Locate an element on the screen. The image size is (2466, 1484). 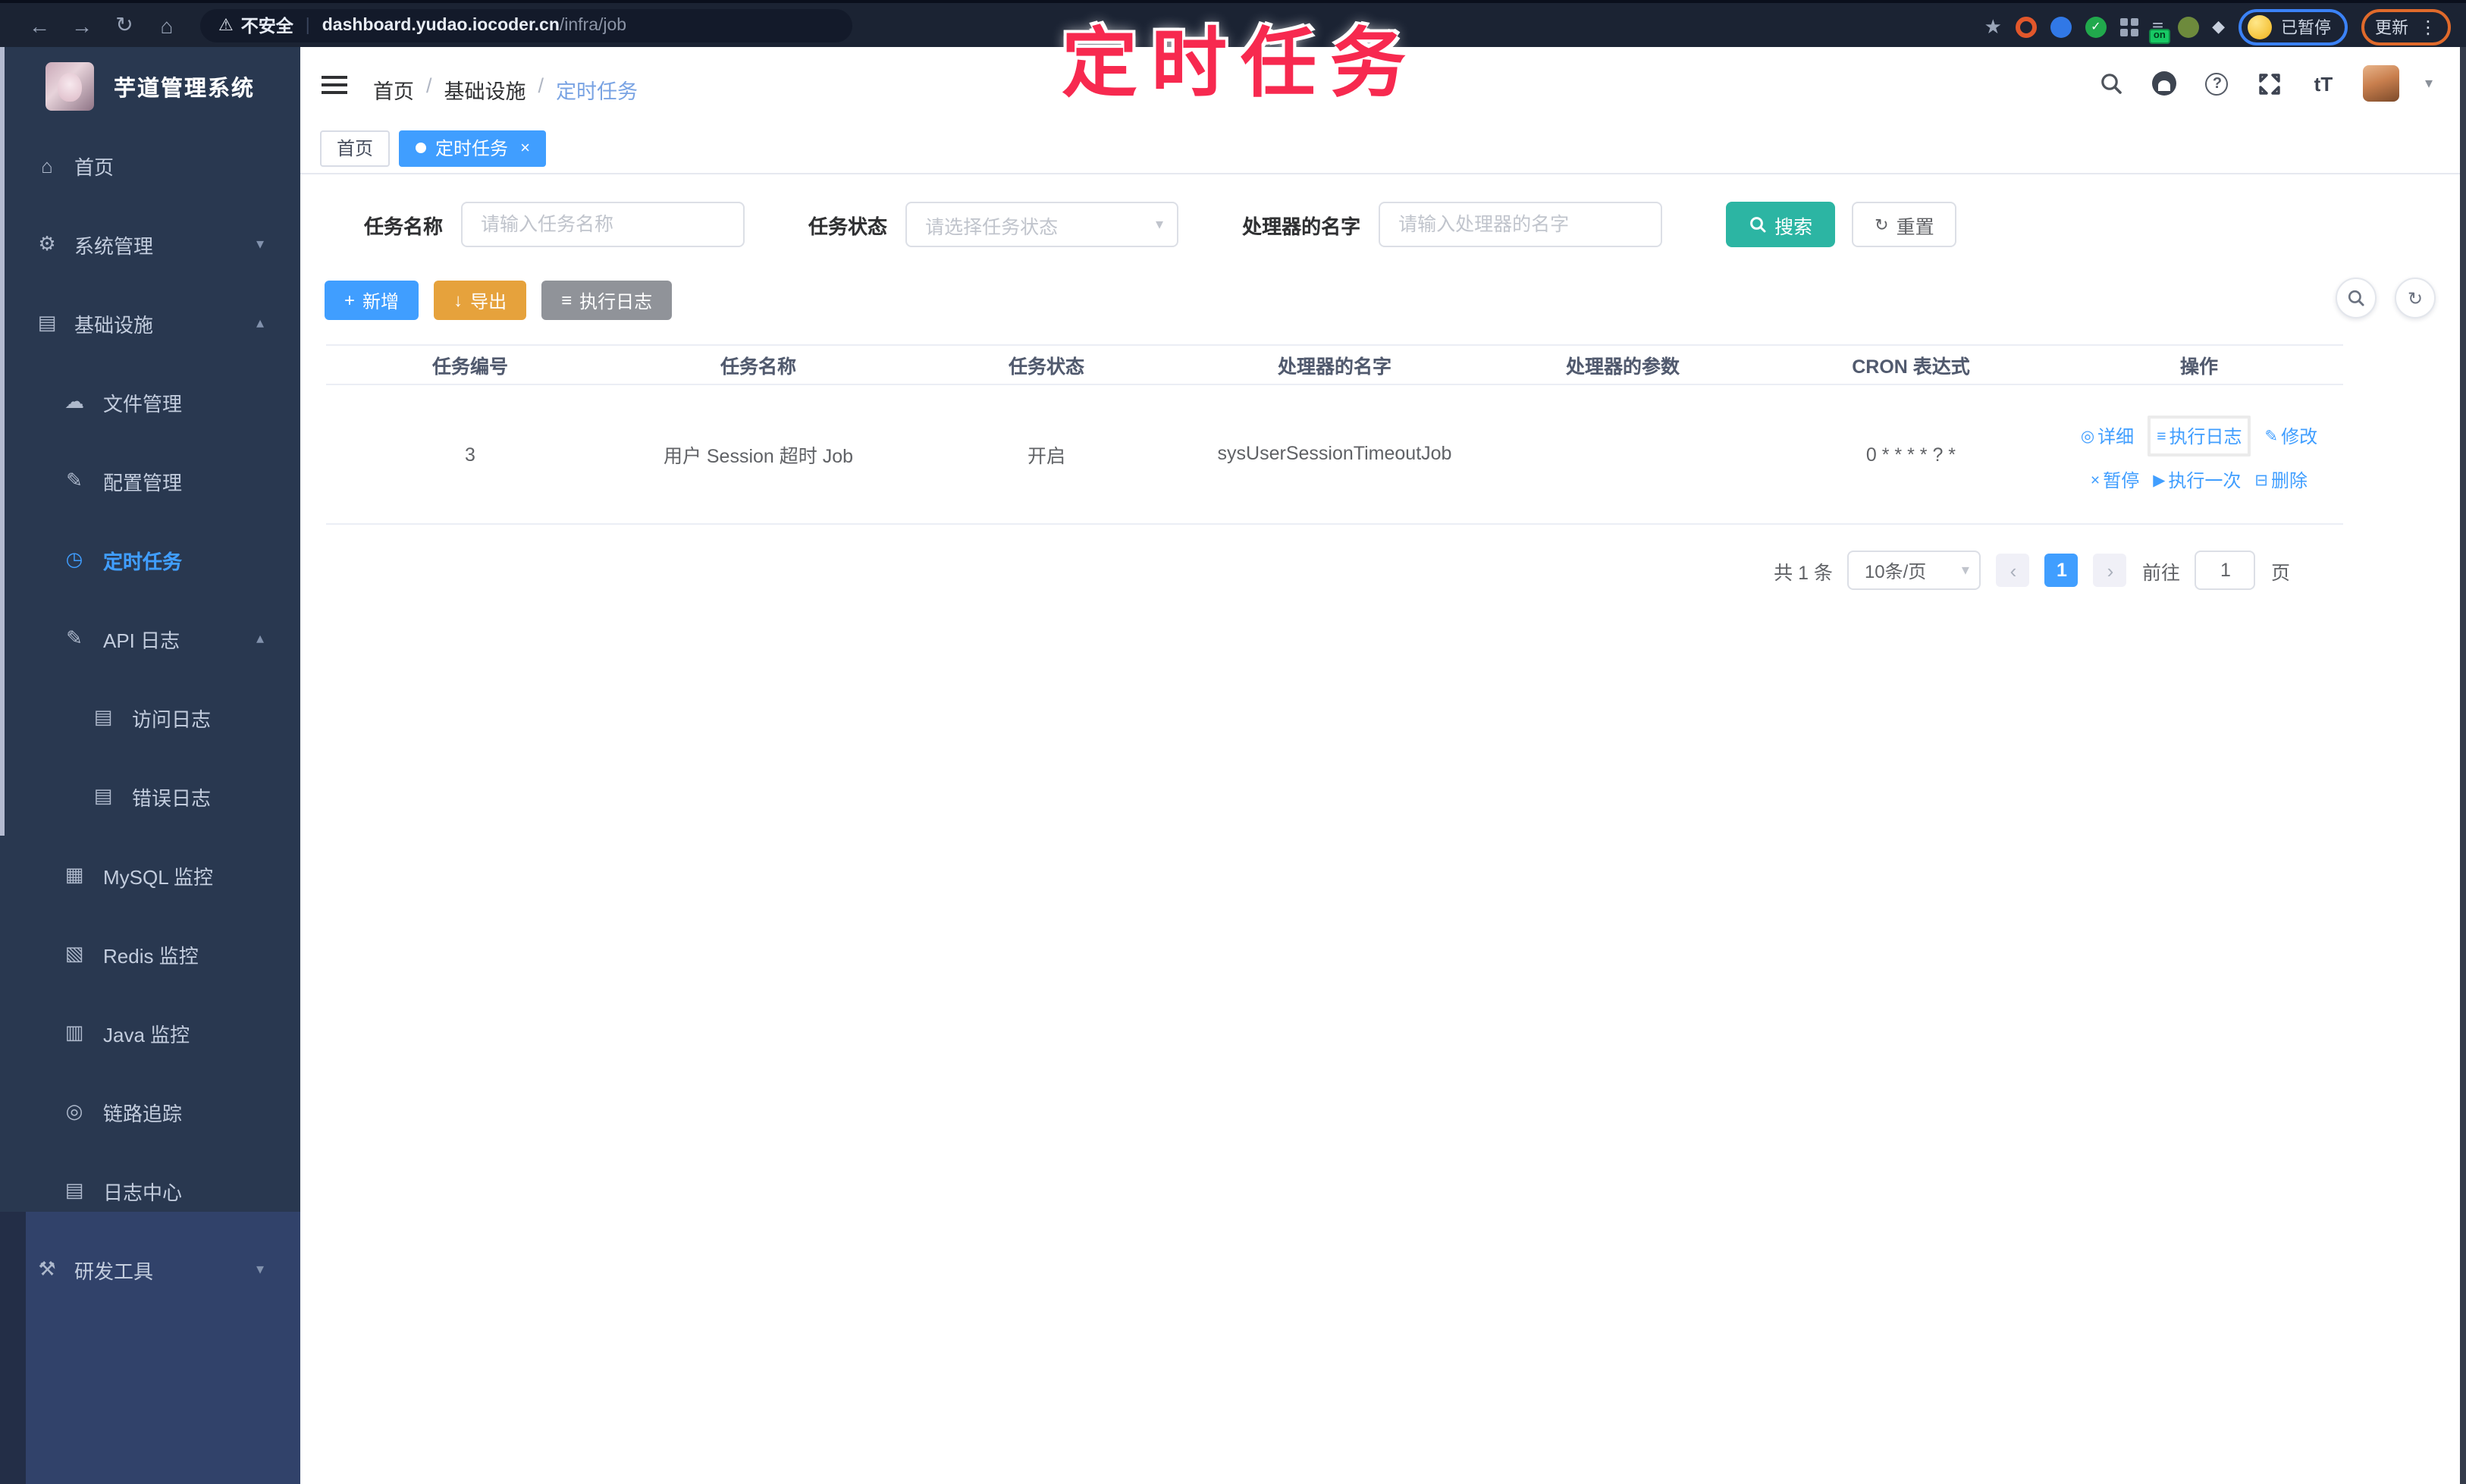
status-select: 请选择任务状态 ▾ is located at coordinates (1042, 224).